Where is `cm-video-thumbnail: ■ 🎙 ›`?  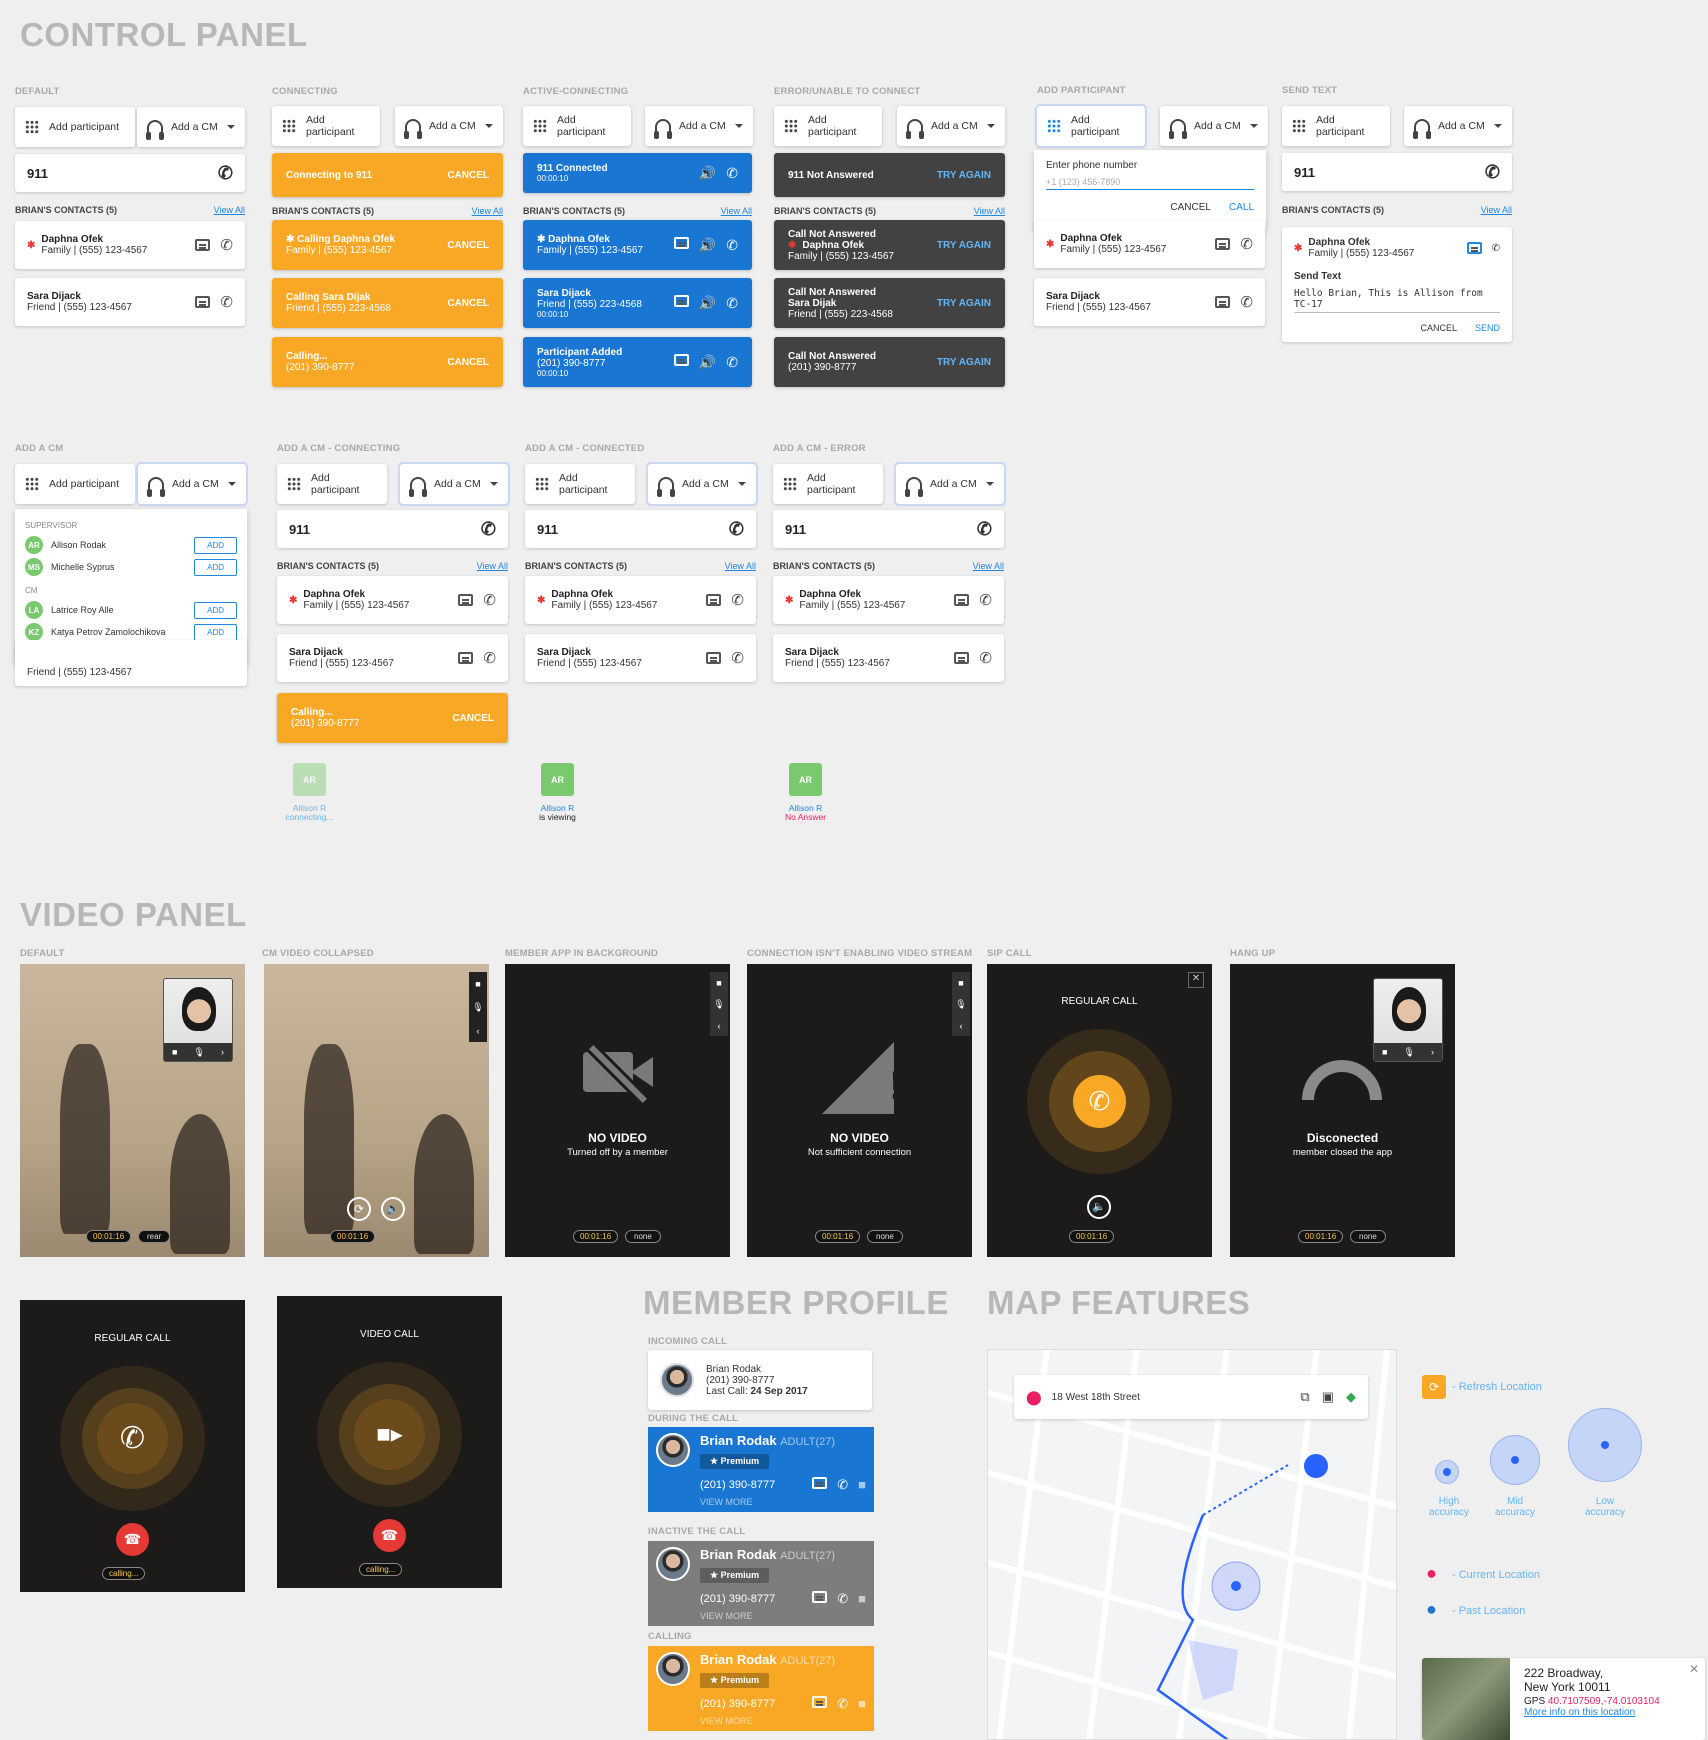
cm-video-thumbnail: ■ 🎙 › is located at coordinates (1408, 1020).